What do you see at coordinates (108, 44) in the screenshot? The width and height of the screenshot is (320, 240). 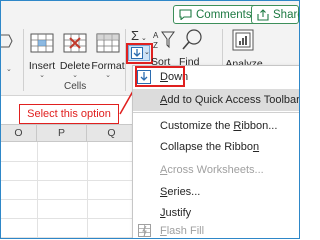 I see `format-cells-icon` at bounding box center [108, 44].